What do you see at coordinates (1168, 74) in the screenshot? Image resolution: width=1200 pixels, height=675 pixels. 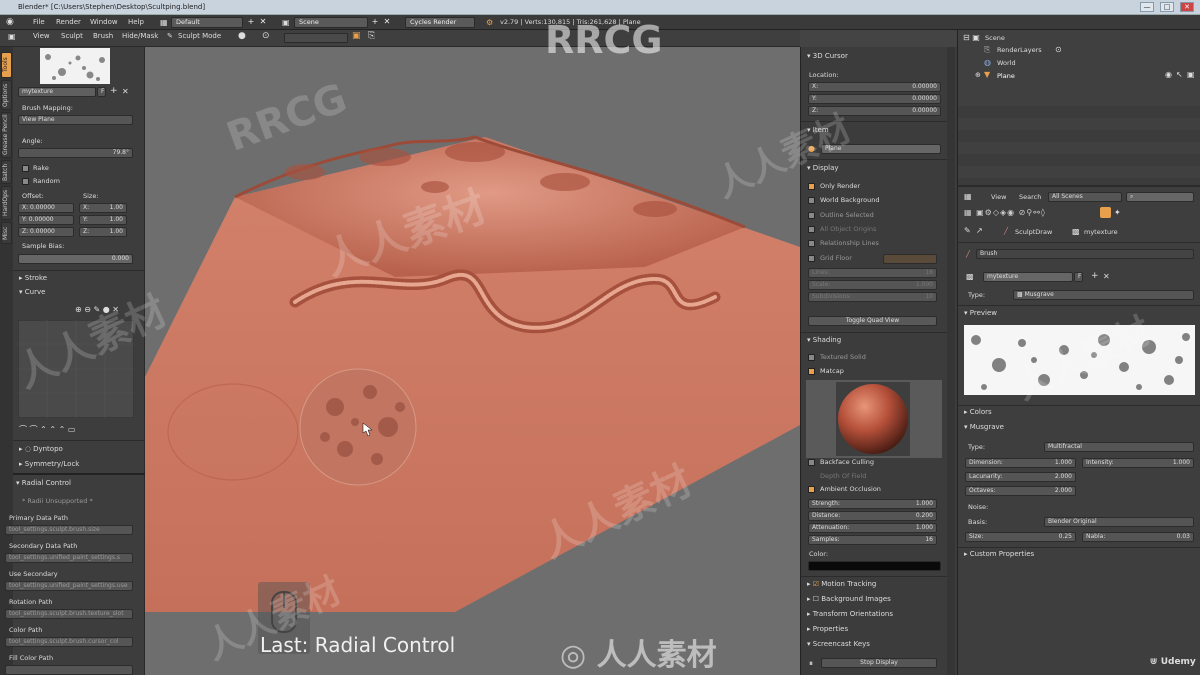 I see `visibility-icon: ◉` at bounding box center [1168, 74].